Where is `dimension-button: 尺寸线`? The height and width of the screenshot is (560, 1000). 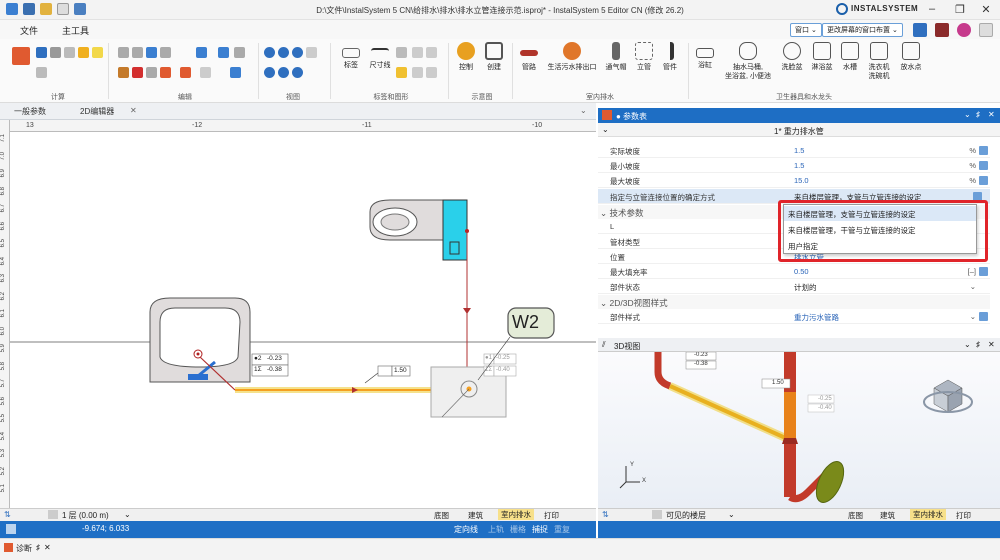
dimension-button: 尺寸线 is located at coordinates (380, 56).